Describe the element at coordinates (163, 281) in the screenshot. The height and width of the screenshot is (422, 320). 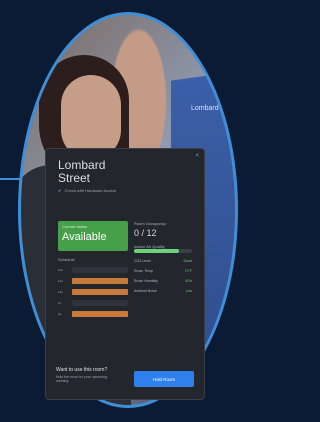
I see `stat-row: Room Humidity 42%` at that location.